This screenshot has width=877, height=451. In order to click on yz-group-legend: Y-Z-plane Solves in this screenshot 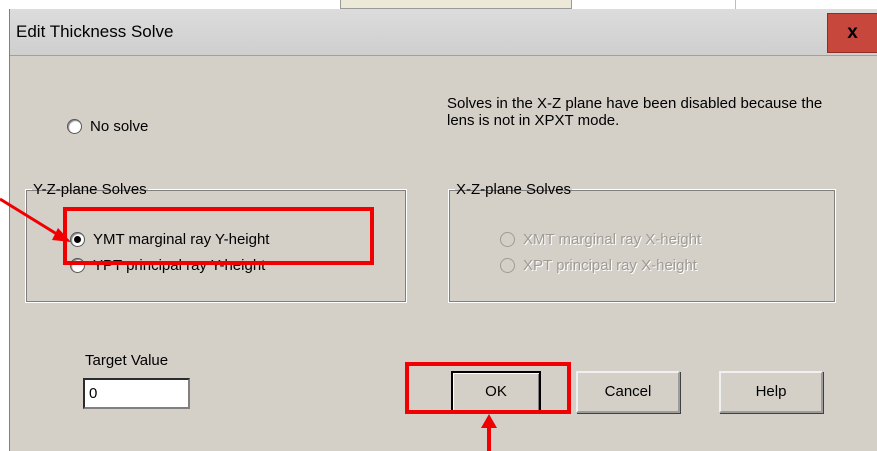, I will do `click(90, 189)`.